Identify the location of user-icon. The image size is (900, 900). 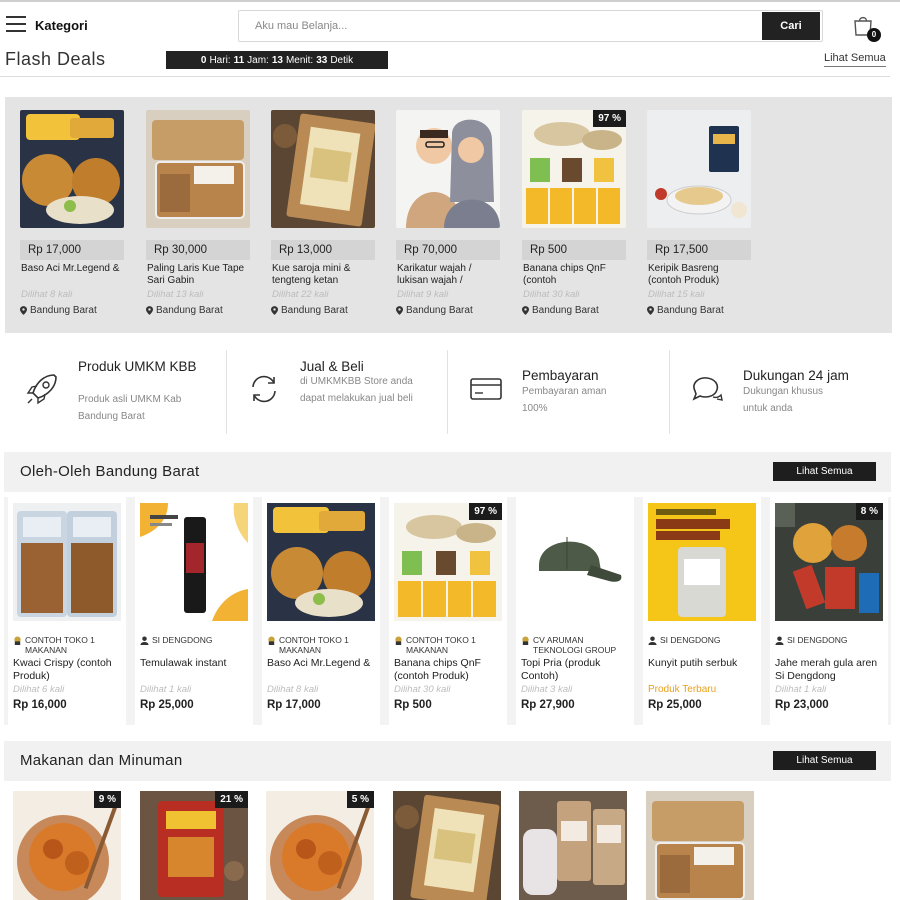
(779, 640).